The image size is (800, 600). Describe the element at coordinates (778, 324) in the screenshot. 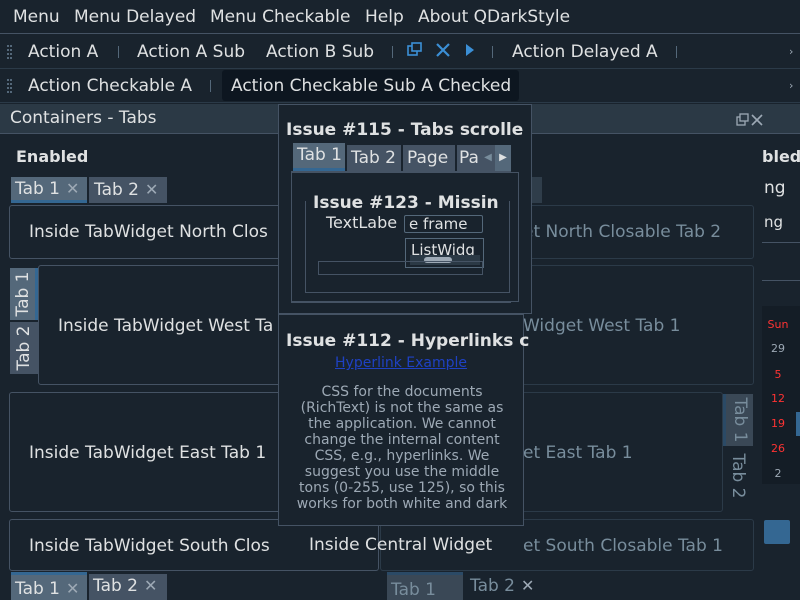

I see `calendar-day-header: Sun` at that location.